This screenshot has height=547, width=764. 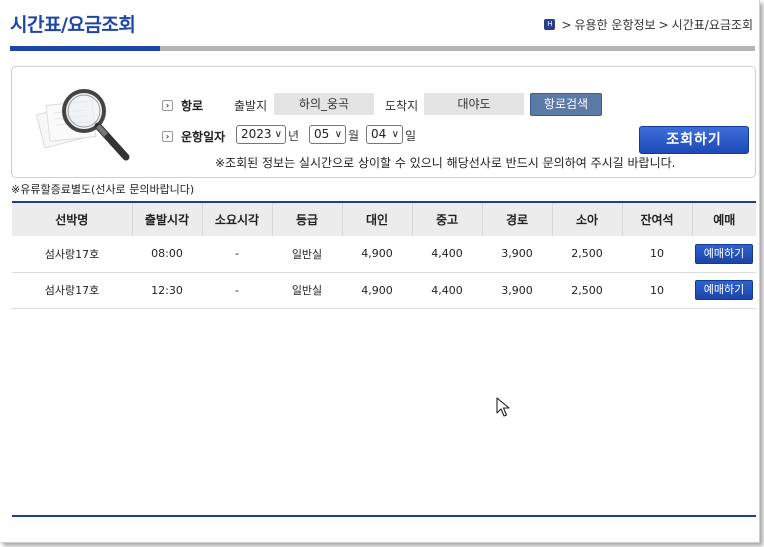 I want to click on year-value: 2023, so click(x=256, y=134).